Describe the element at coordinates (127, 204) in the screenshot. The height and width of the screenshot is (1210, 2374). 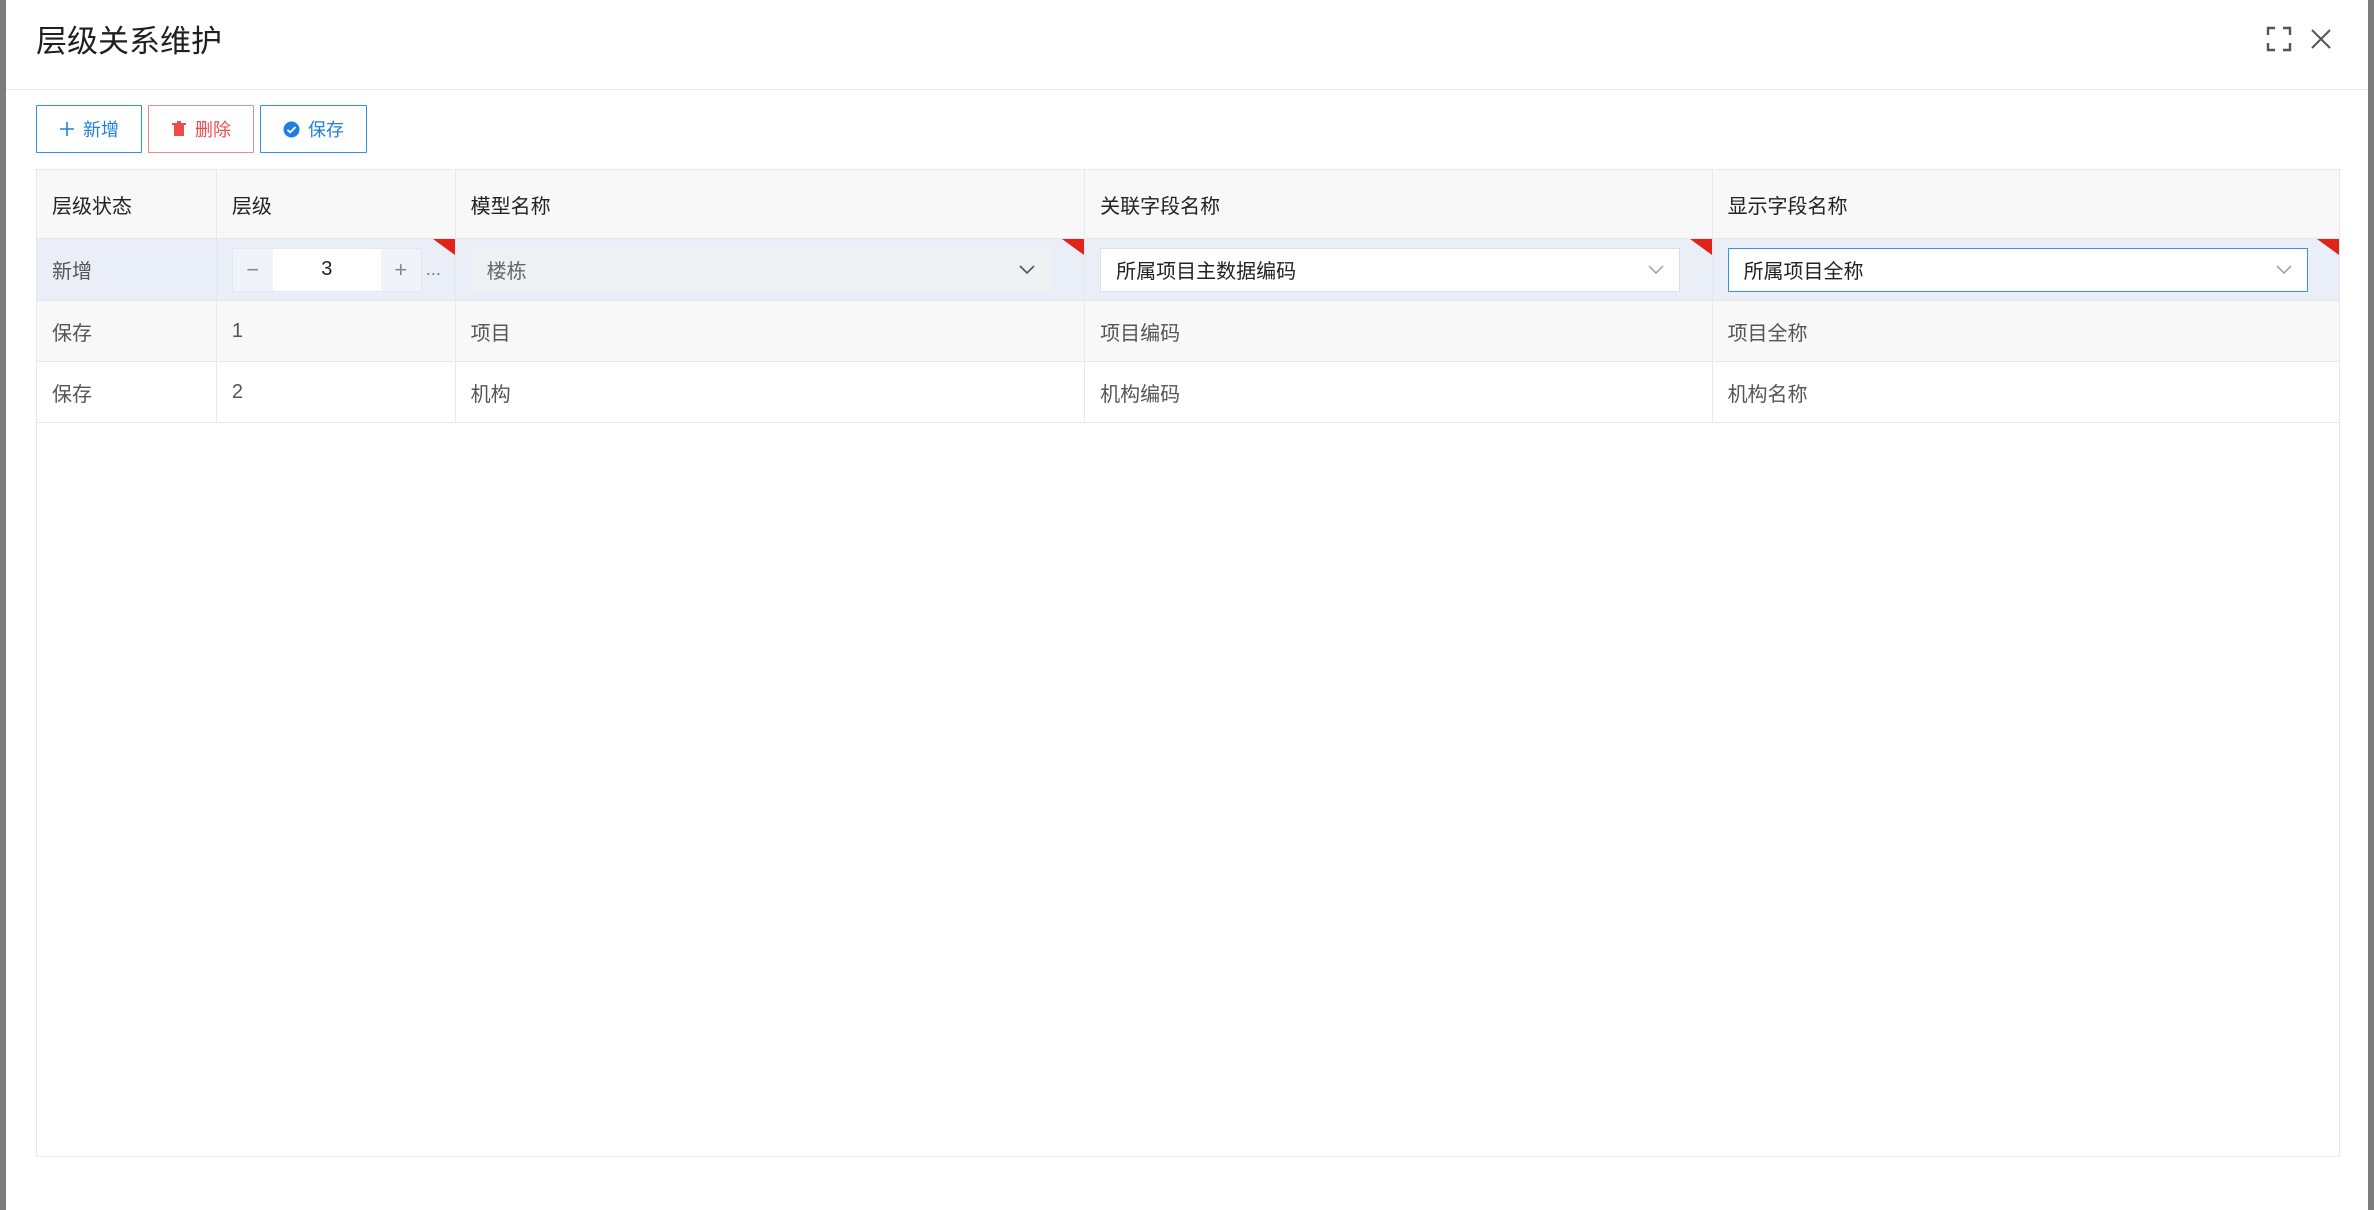
I see `column-header: 层级状态` at that location.